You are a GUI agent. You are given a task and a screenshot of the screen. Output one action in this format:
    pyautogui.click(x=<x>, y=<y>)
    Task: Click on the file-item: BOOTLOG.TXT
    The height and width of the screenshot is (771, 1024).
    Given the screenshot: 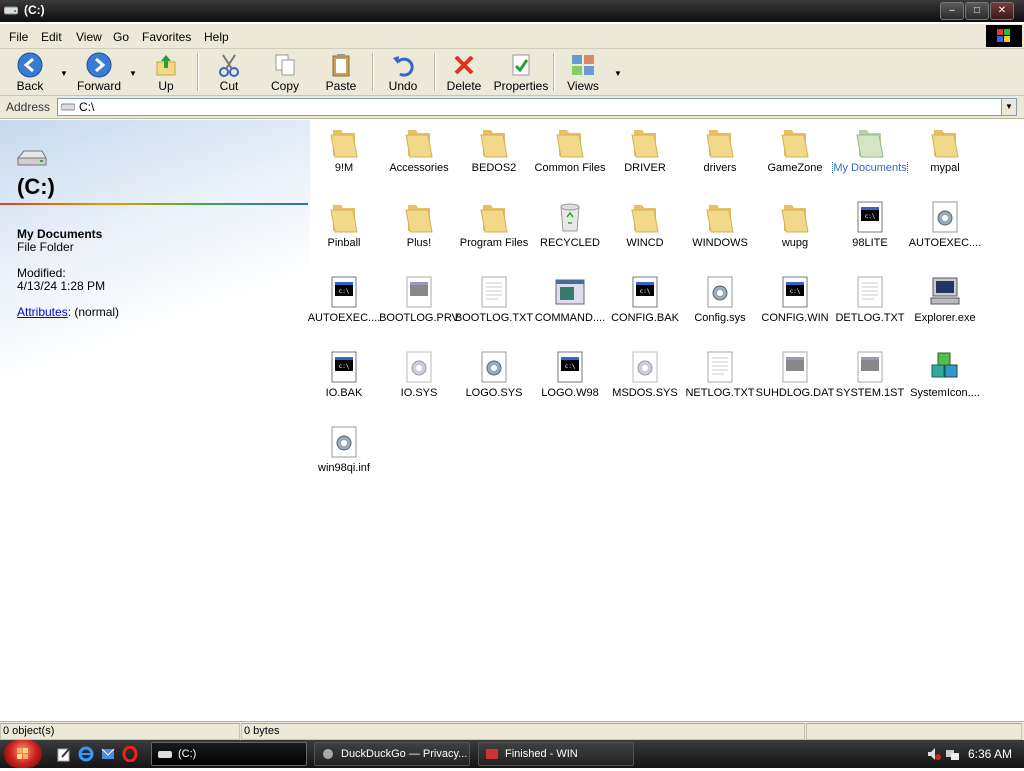 What is the action you would take?
    pyautogui.click(x=494, y=307)
    